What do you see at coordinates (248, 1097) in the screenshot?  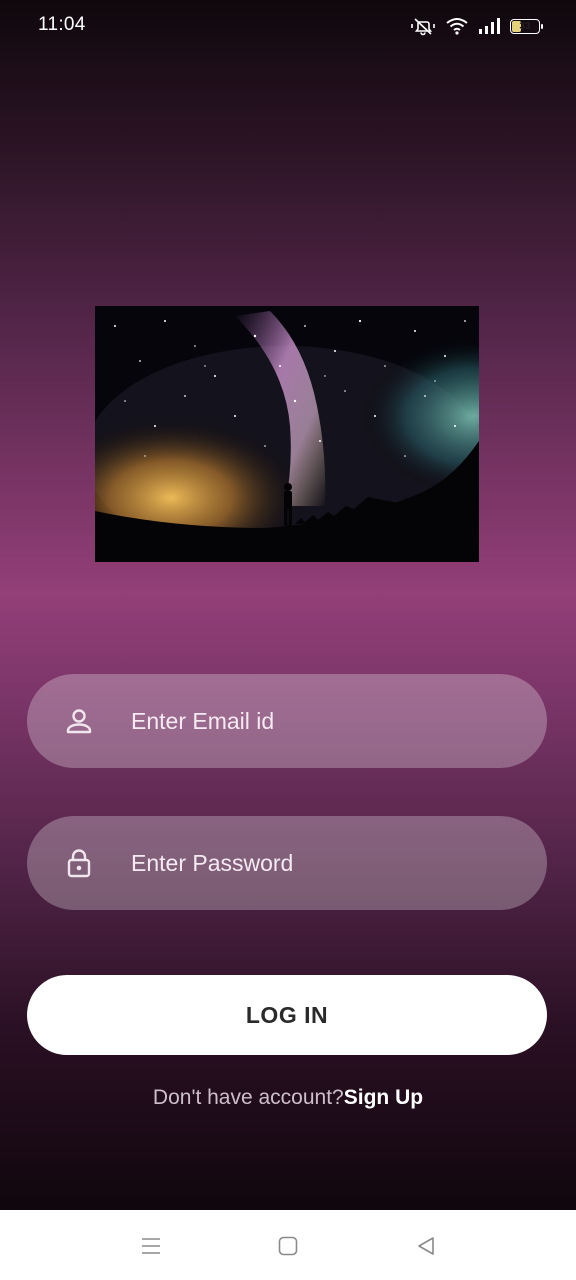 I see `signup-prompt: Don't have account?` at bounding box center [248, 1097].